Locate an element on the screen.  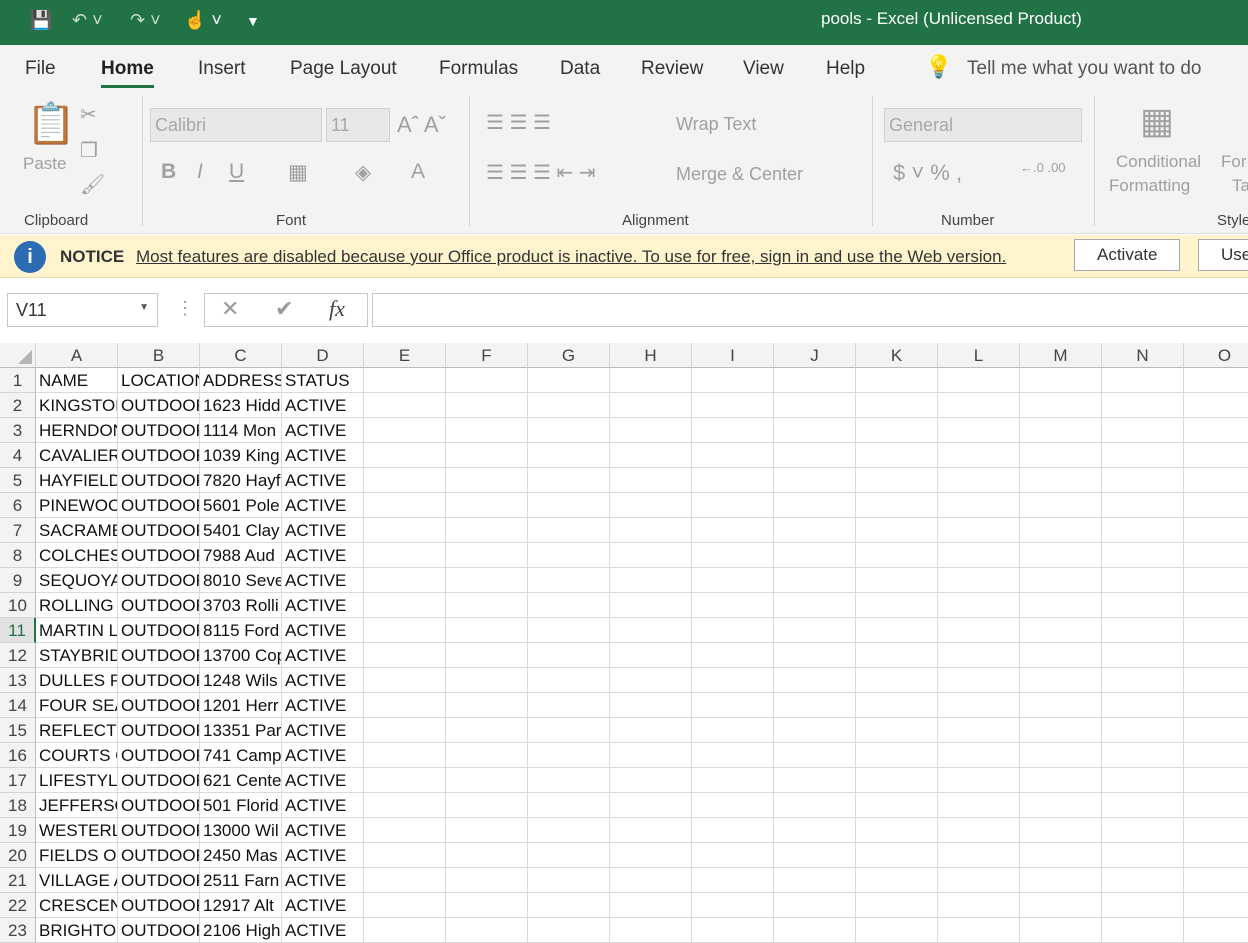
align-top-icon: ☰ ☰ ☰ is located at coordinates (518, 122).